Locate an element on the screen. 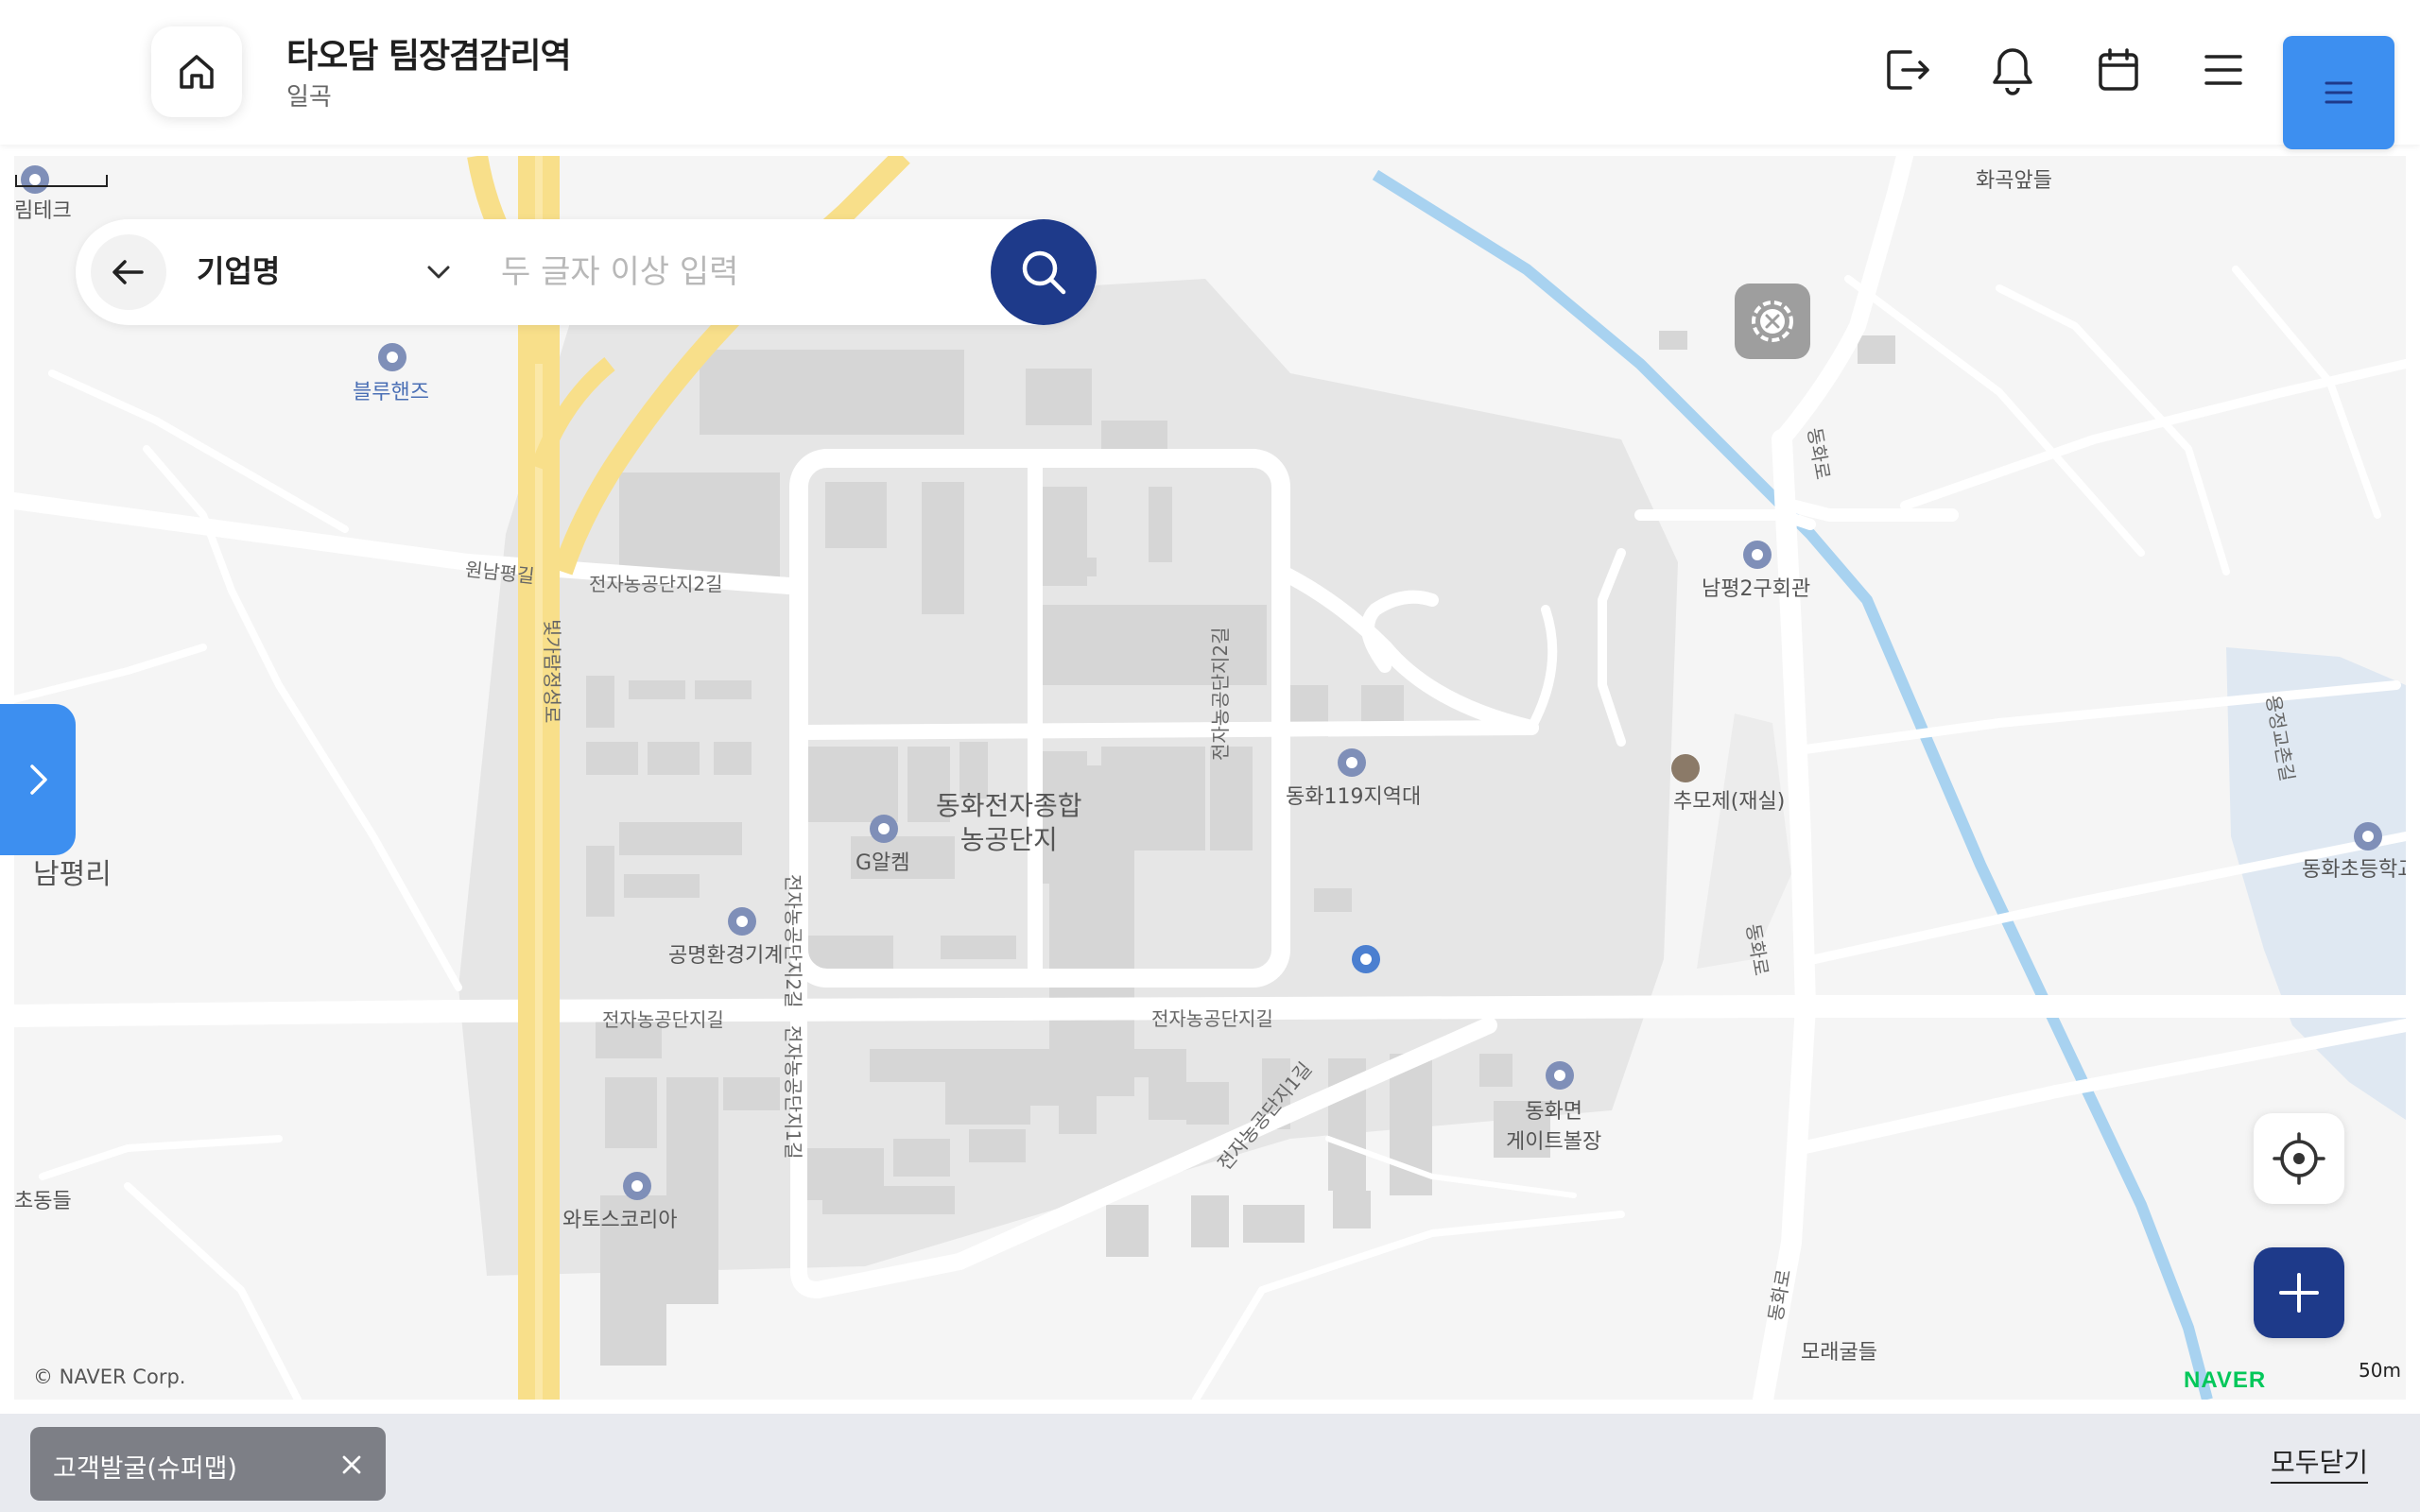  map-label-chumoje: 추모제(재실) is located at coordinates (1729, 802).